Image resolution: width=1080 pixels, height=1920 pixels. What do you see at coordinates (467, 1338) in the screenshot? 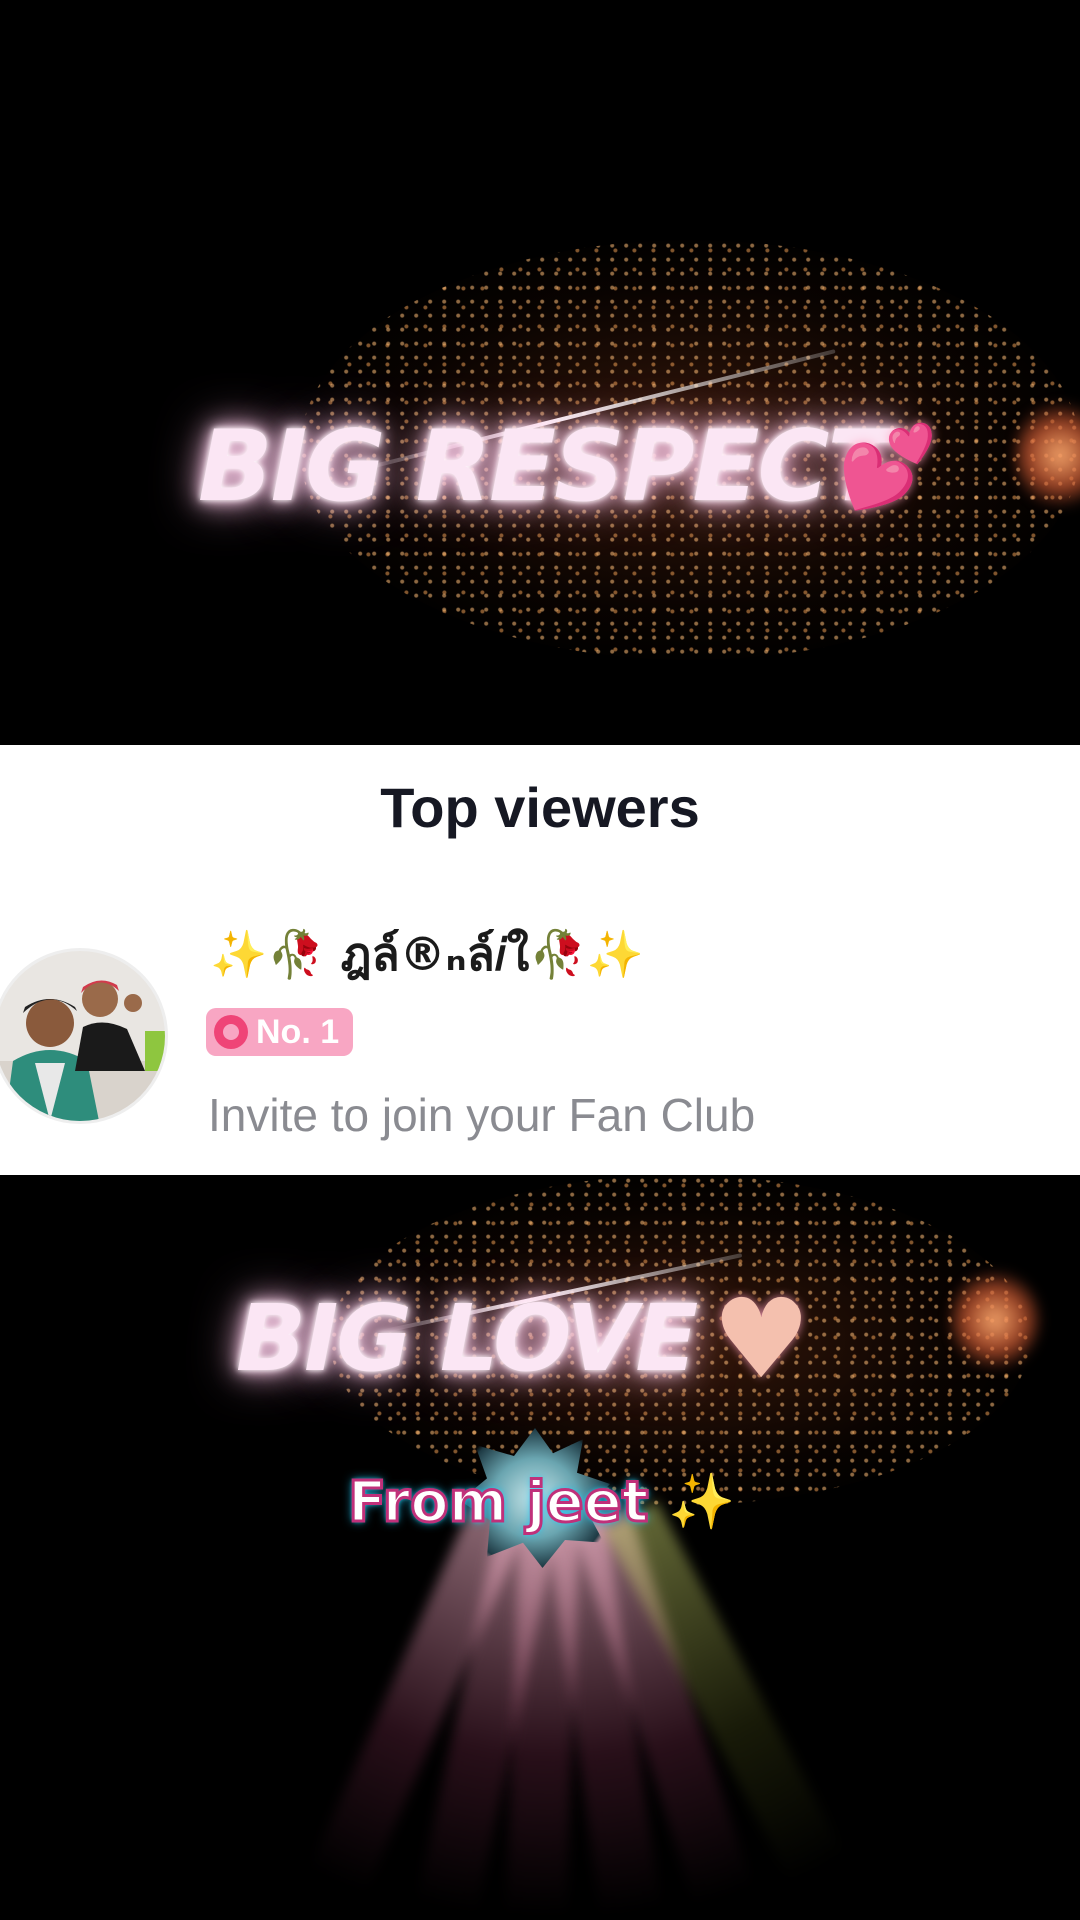
I see `big-love-text: BIG LOVE` at bounding box center [467, 1338].